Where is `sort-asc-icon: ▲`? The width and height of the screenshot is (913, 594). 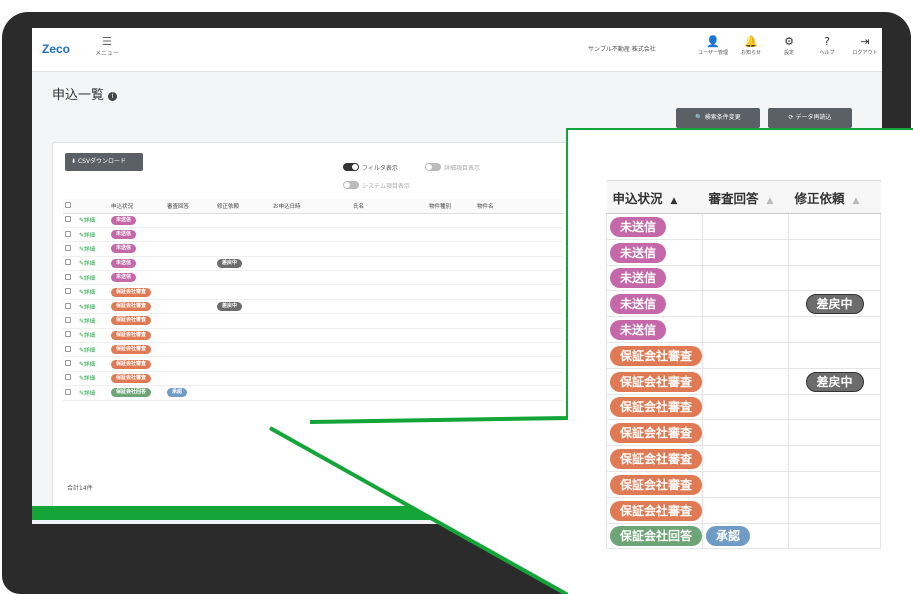
sort-asc-icon: ▲ is located at coordinates (674, 200).